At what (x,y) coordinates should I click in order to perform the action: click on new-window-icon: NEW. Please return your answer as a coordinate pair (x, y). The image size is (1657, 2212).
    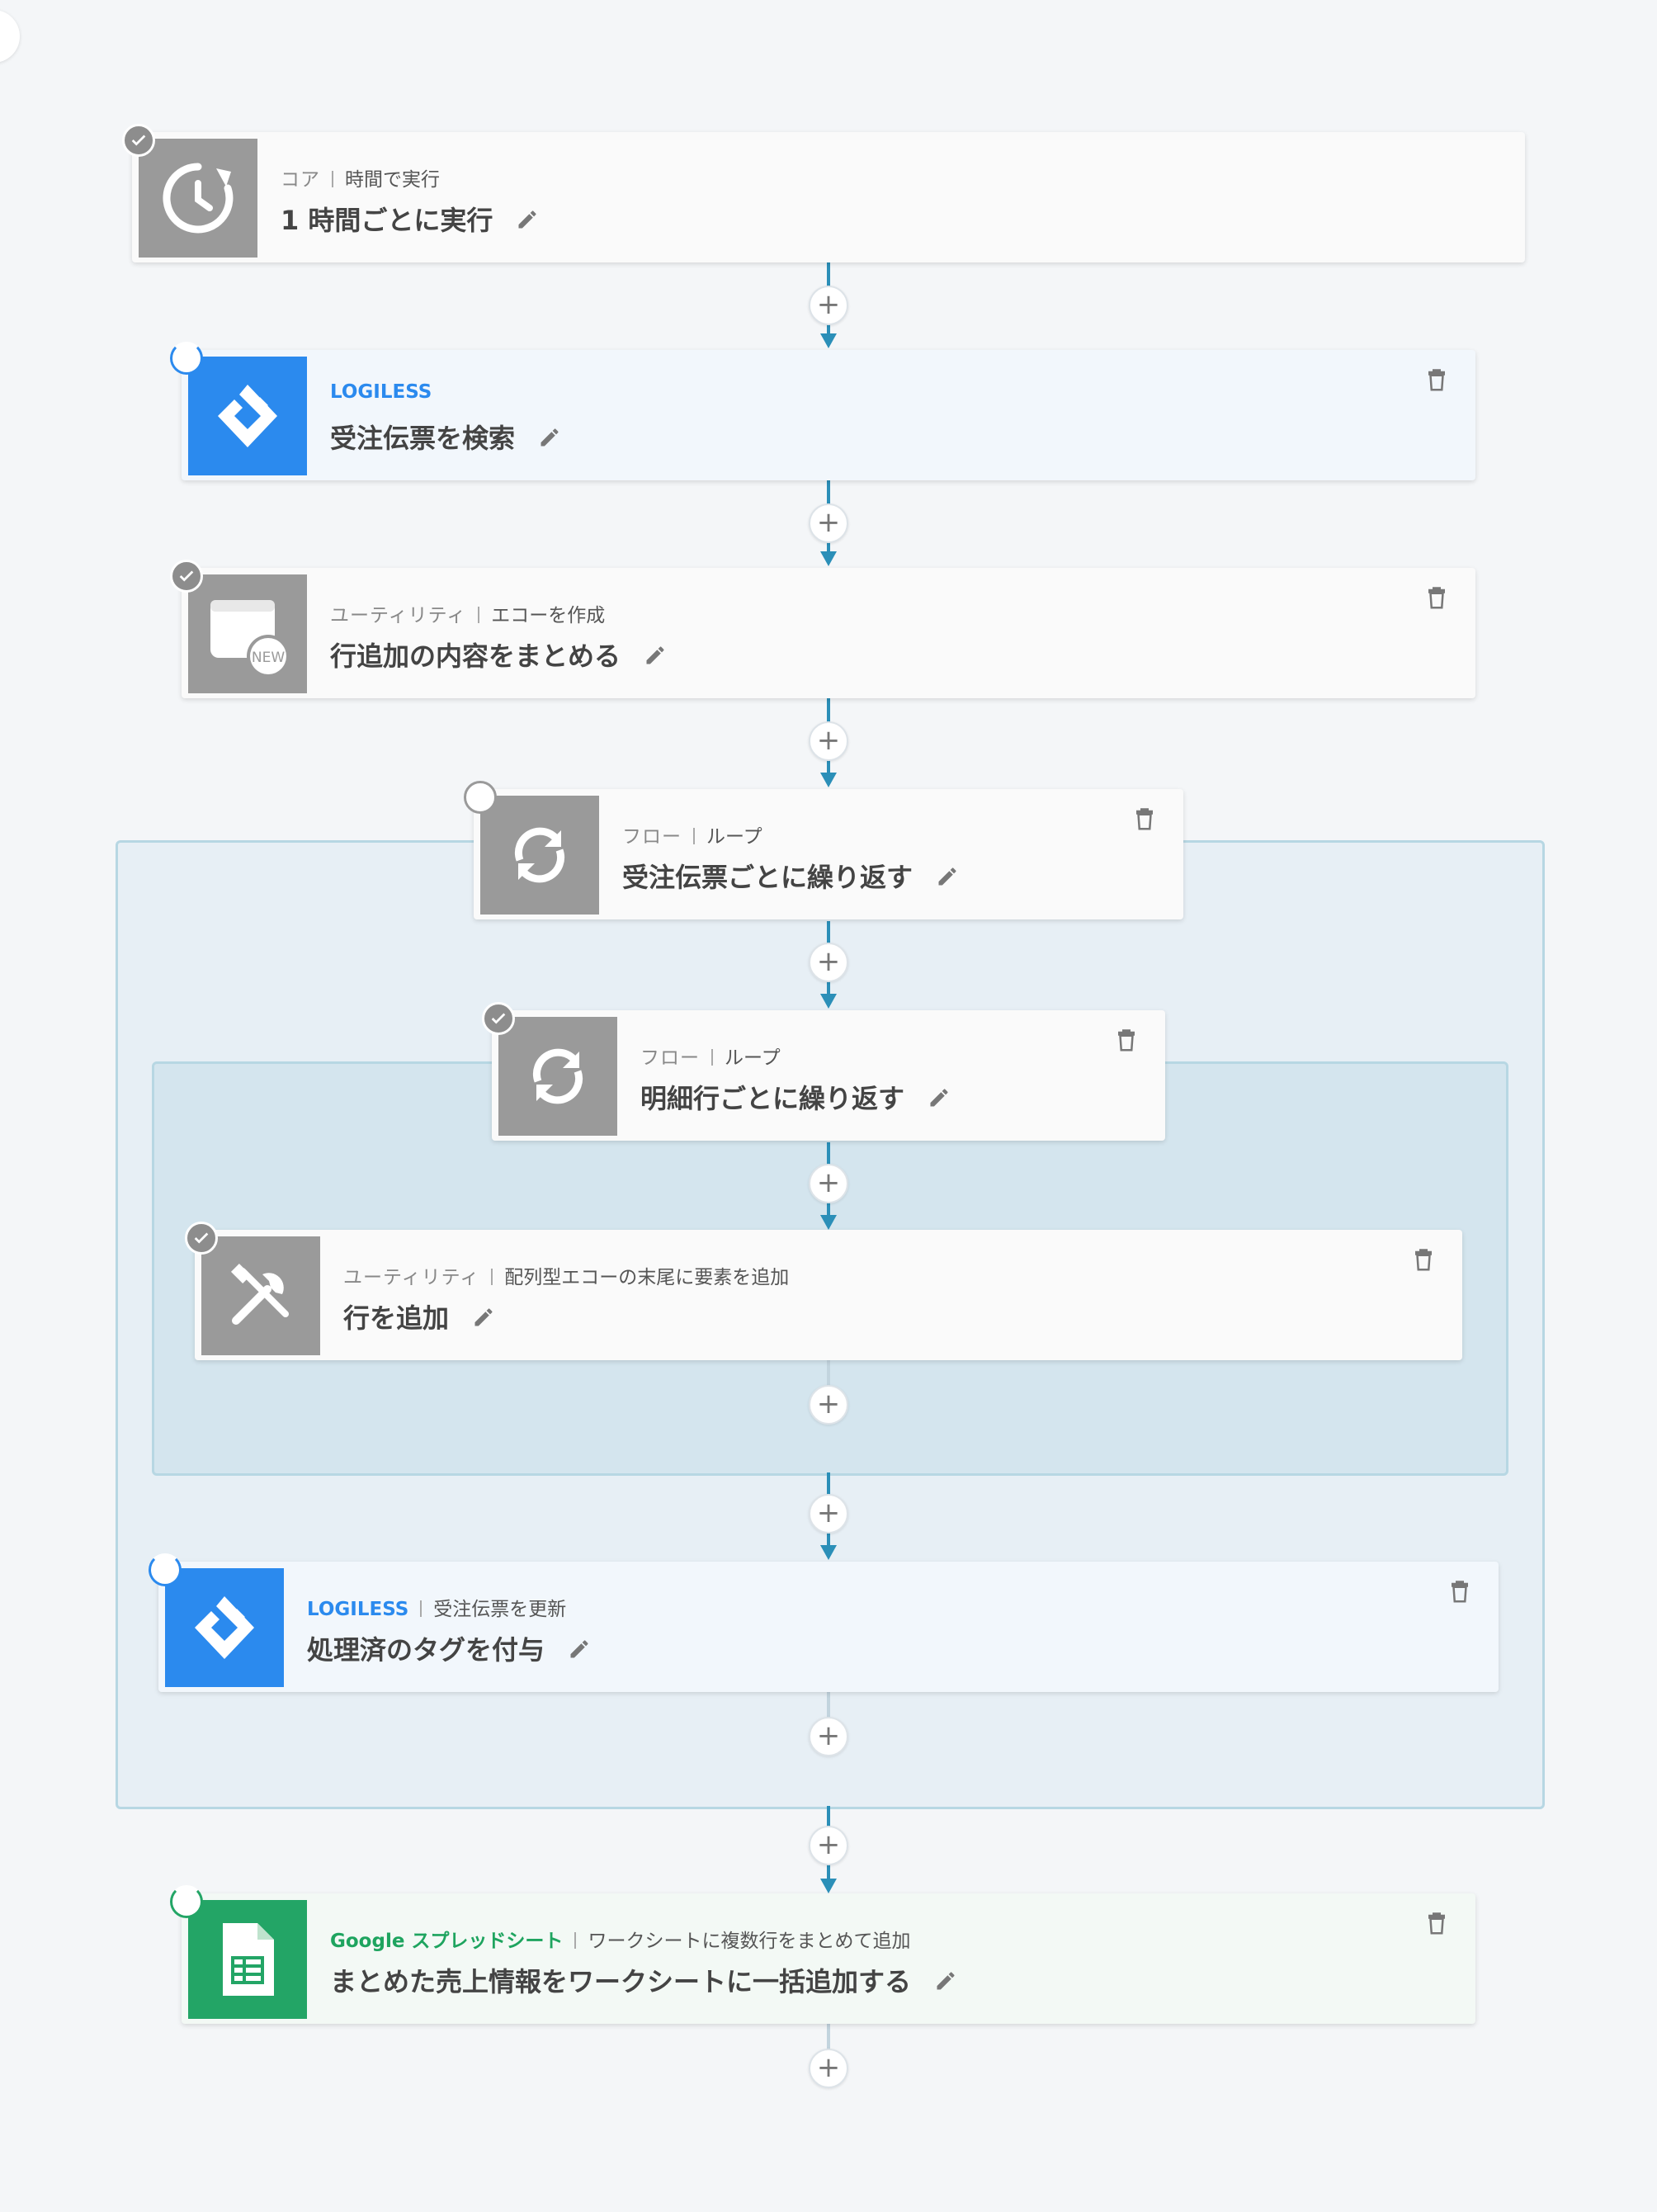
    Looking at the image, I should click on (247, 633).